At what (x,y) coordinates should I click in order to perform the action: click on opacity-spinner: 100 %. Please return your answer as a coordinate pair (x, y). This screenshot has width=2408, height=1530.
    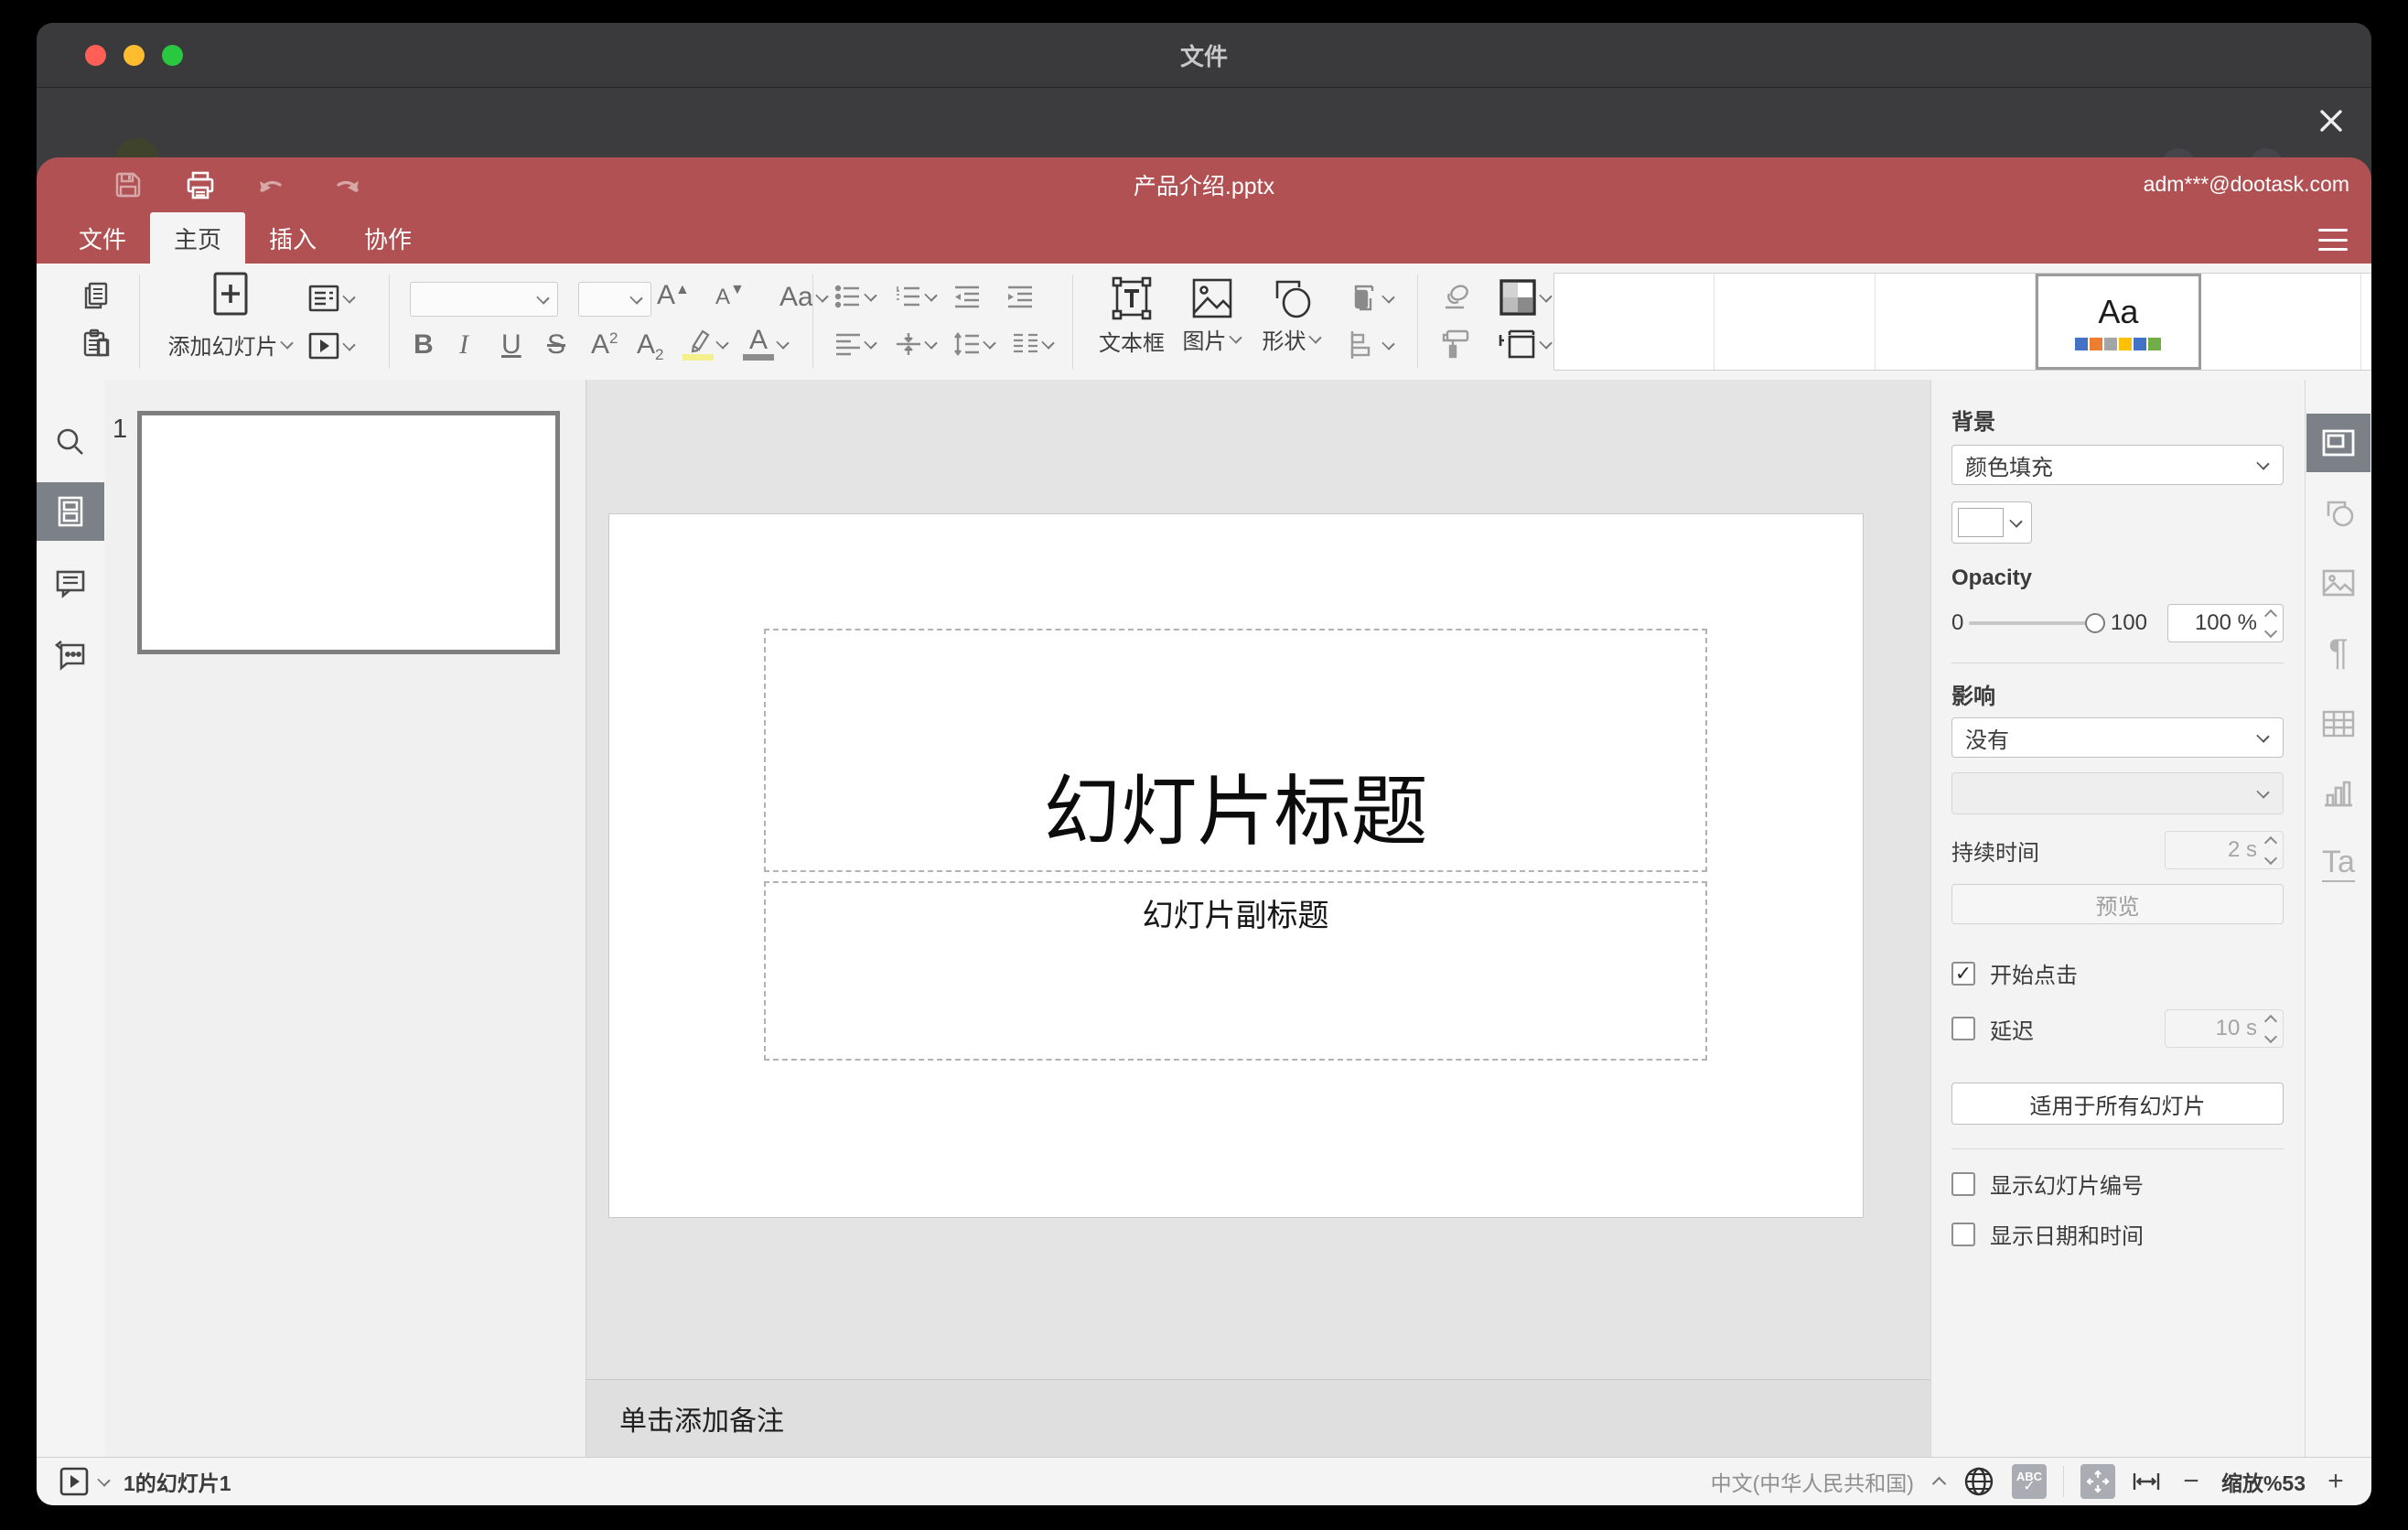
    Looking at the image, I should click on (2225, 623).